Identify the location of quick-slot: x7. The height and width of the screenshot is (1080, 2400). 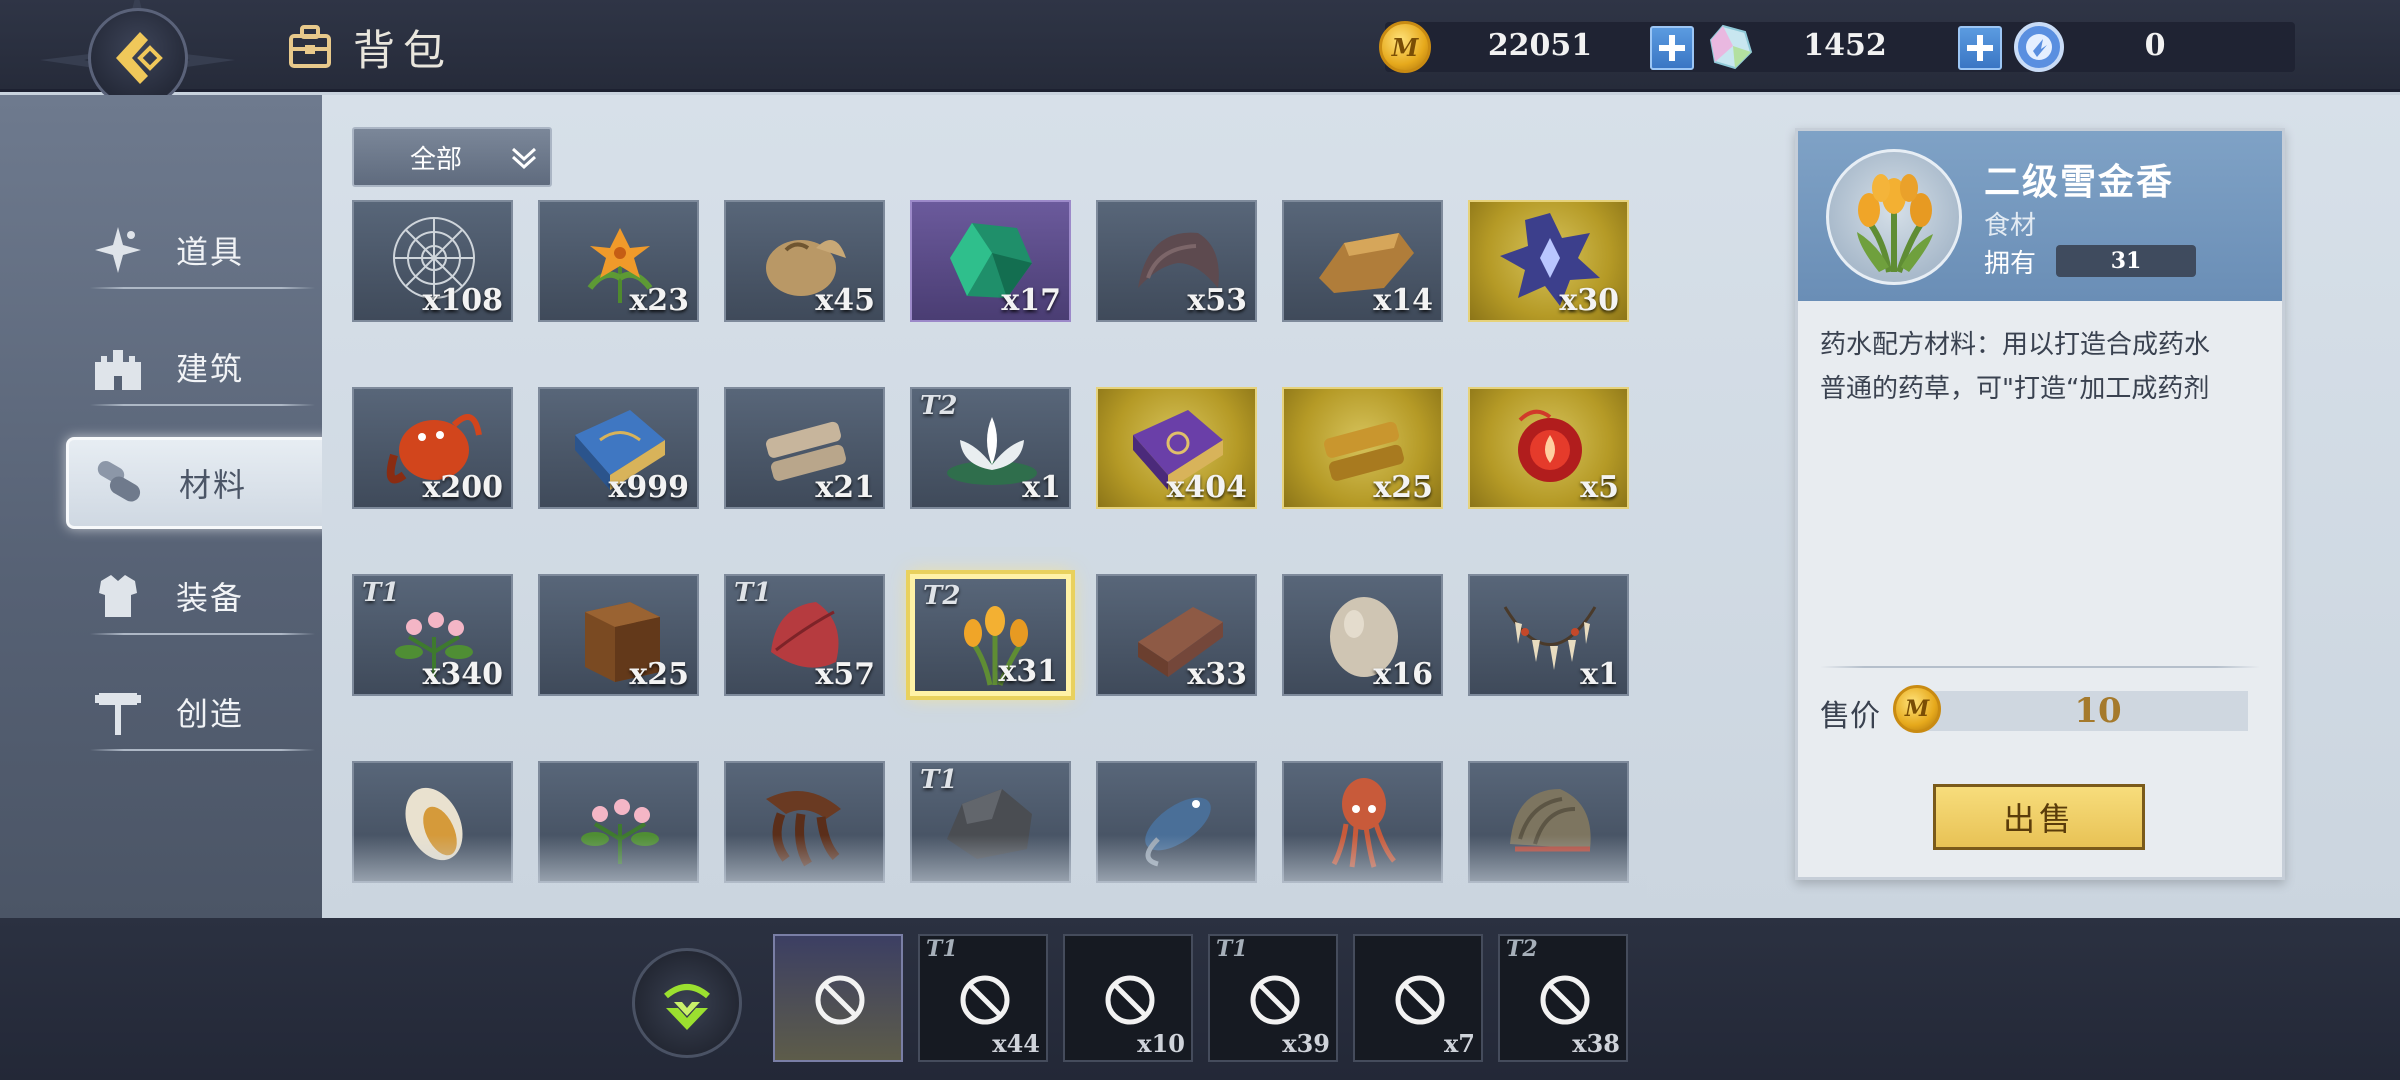
(1418, 998).